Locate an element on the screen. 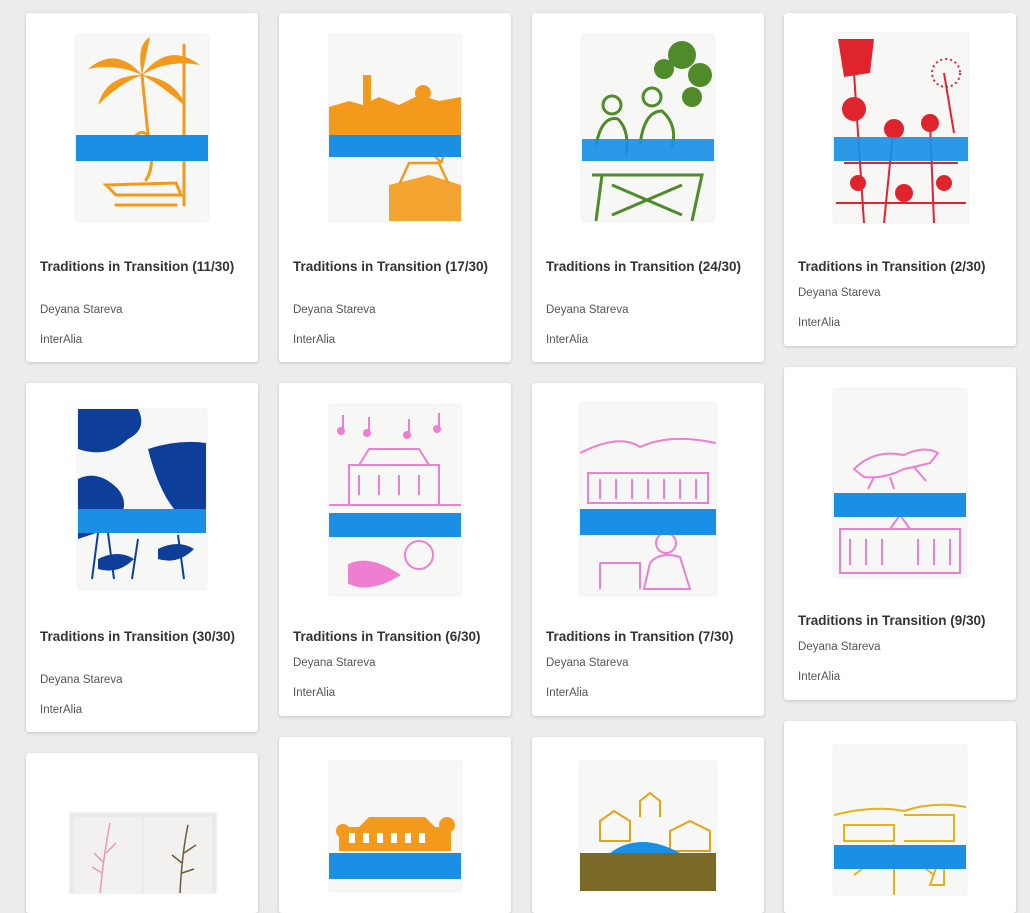 The image size is (1030, 913). building-figure-artwork-svg is located at coordinates (648, 499).